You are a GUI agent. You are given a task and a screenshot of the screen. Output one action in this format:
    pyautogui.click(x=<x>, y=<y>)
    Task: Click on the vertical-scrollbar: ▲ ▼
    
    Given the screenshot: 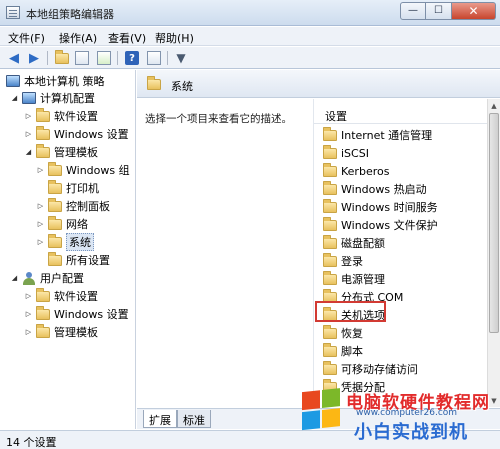 What is the action you would take?
    pyautogui.click(x=493, y=253)
    